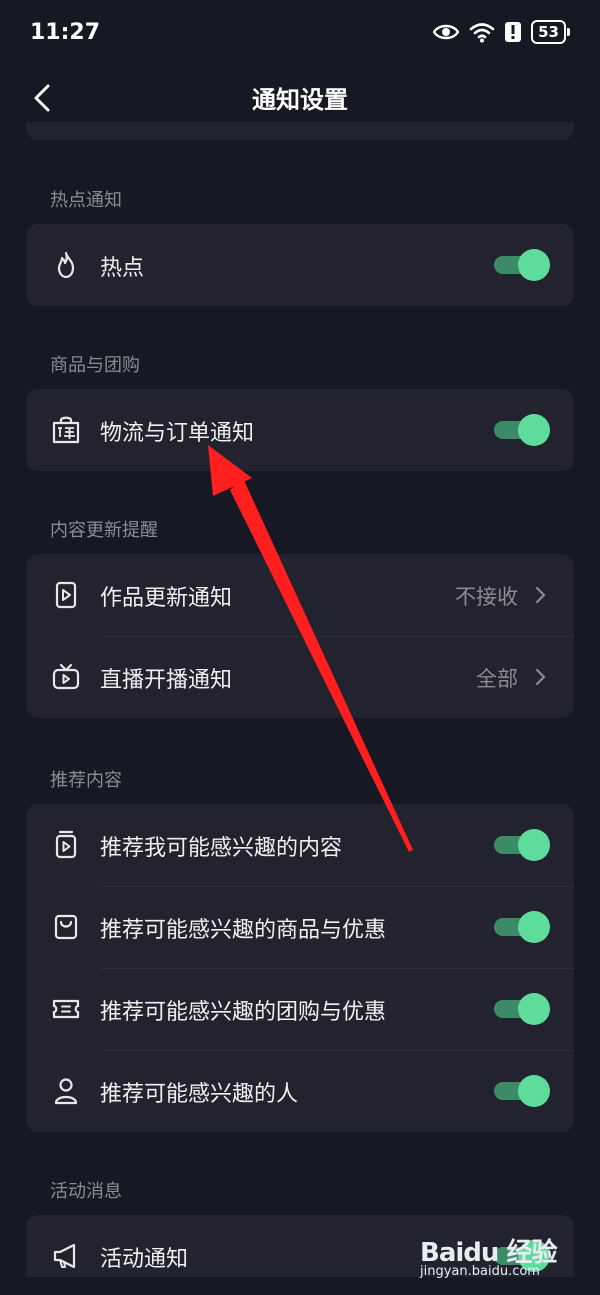  I want to click on rec-content-toggle, so click(522, 845).